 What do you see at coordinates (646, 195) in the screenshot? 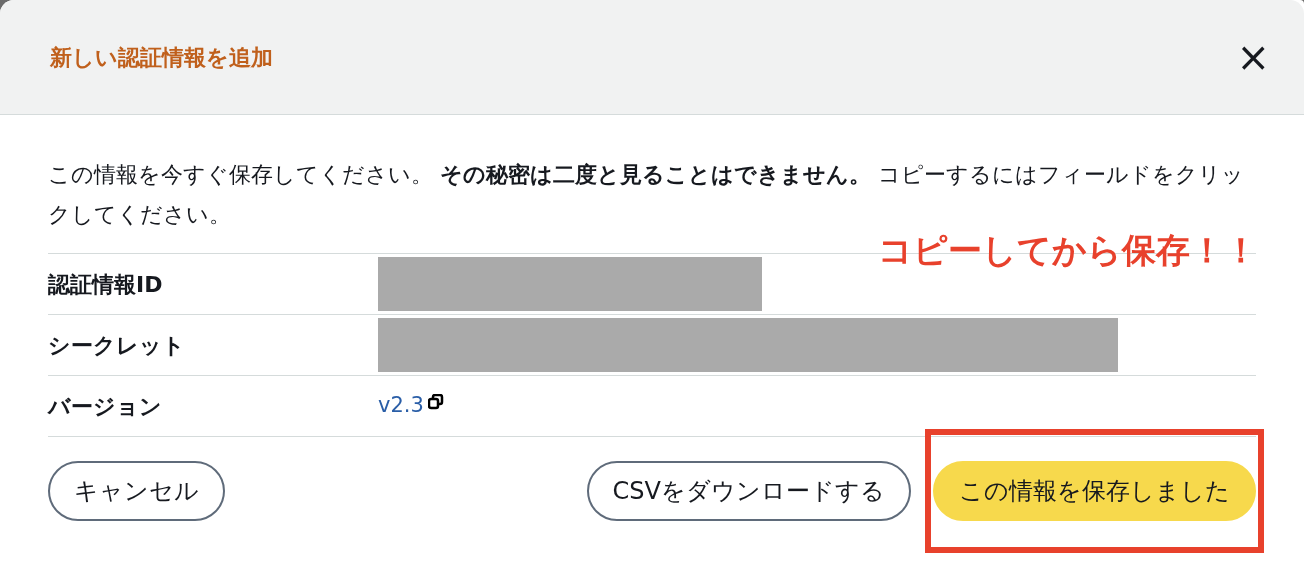
I see `warning-message: この情報を今すぐ保存してください。 その秘密は二度と見ることはできません。 コピーするにはフィールドをクリックしてください。` at bounding box center [646, 195].